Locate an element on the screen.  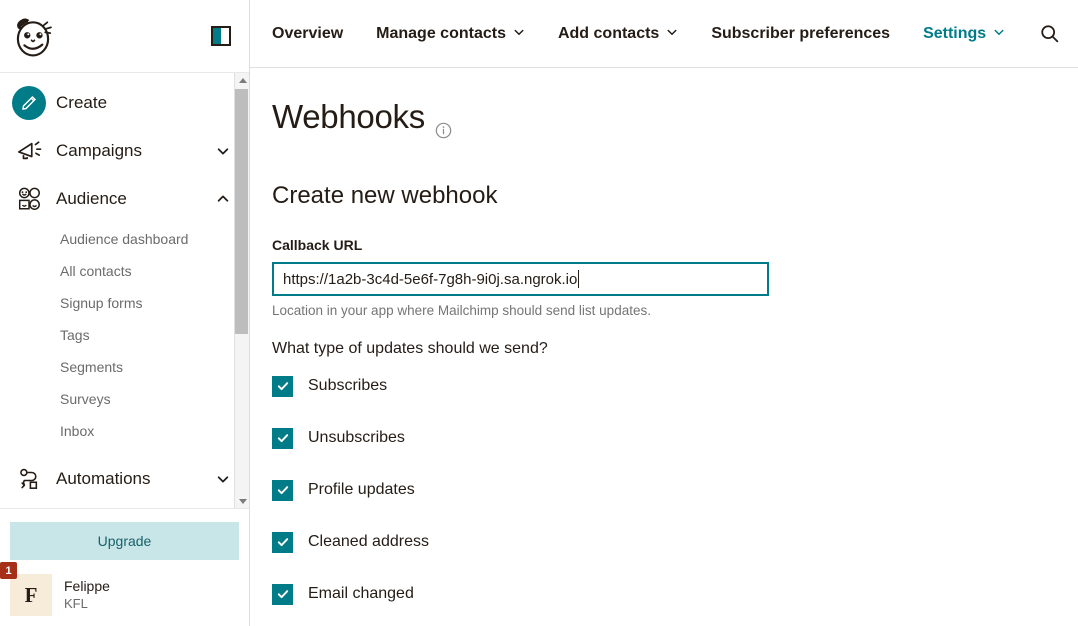
sidebar-item-segments: Segments is located at coordinates (124, 367).